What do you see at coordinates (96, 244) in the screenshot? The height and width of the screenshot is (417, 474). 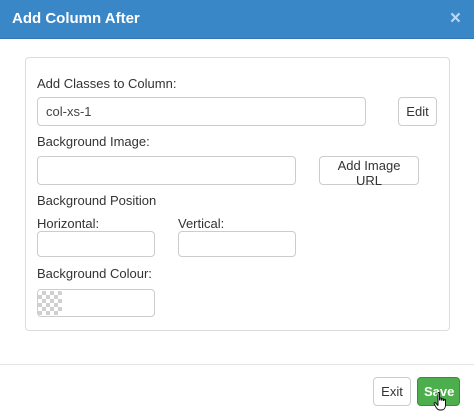 I see `horizontal-input` at bounding box center [96, 244].